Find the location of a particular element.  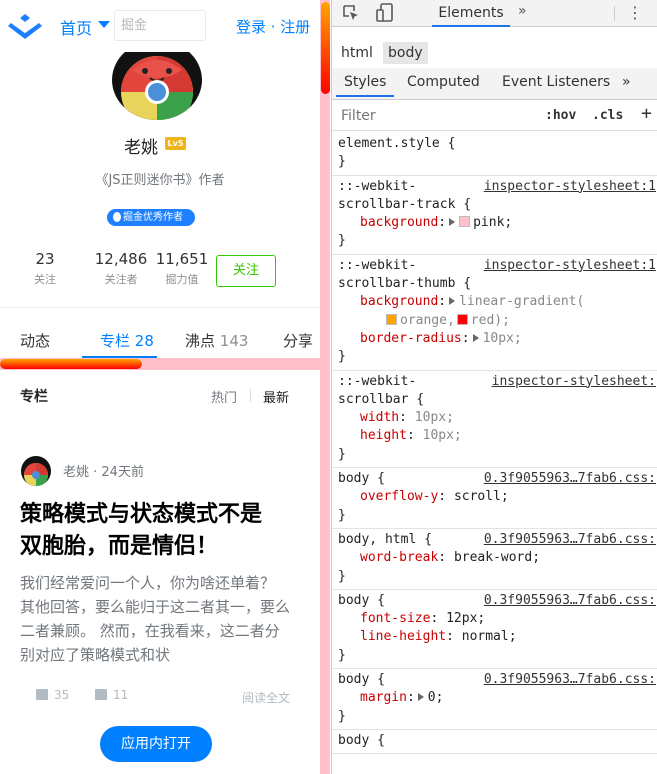

breadcrumb: html body is located at coordinates (494, 52).